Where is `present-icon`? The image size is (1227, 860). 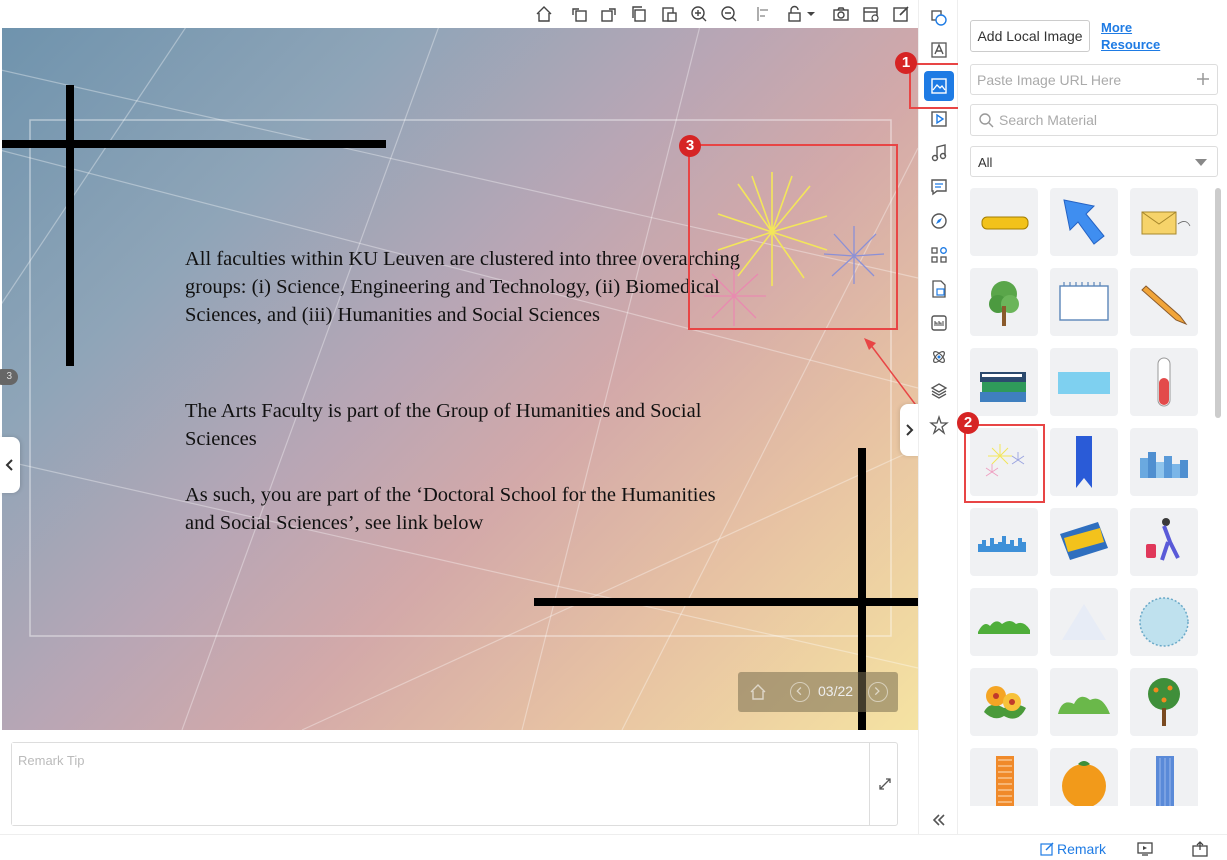
present-icon is located at coordinates (1145, 849).